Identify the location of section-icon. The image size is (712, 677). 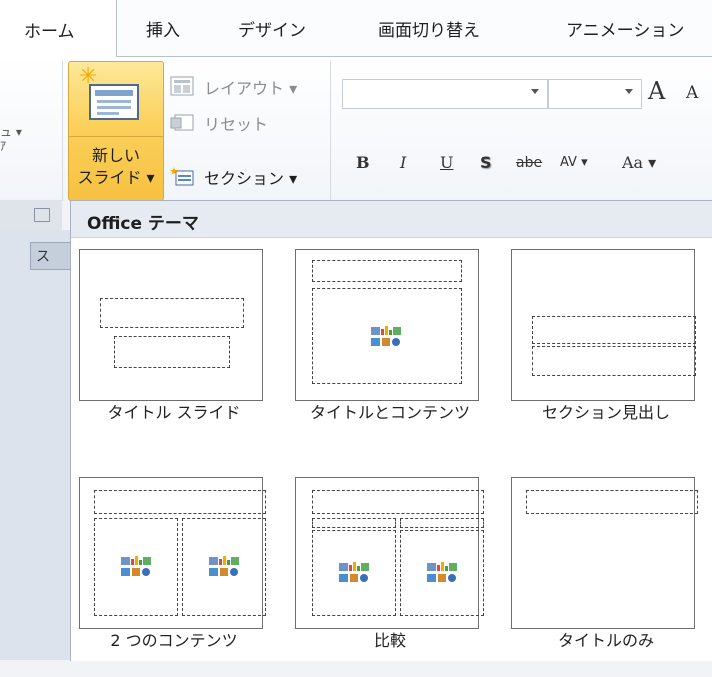
(182, 176).